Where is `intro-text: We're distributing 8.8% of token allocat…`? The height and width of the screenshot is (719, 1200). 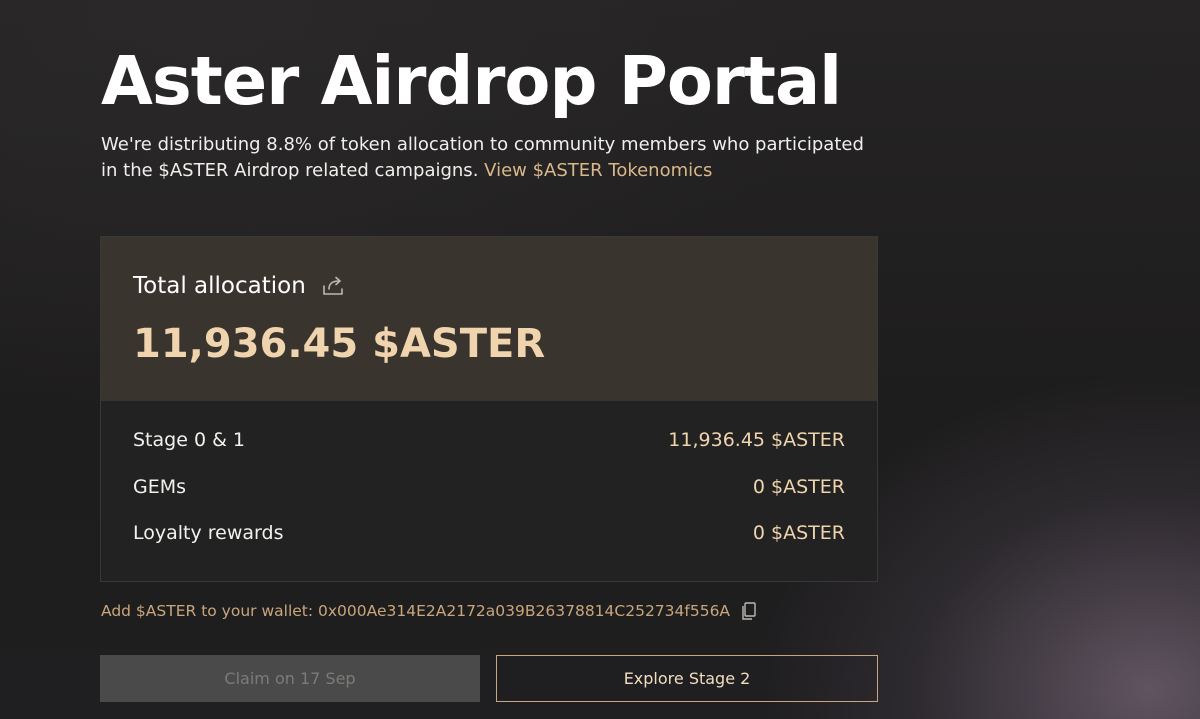 intro-text: We're distributing 8.8% of token allocat… is located at coordinates (501, 158).